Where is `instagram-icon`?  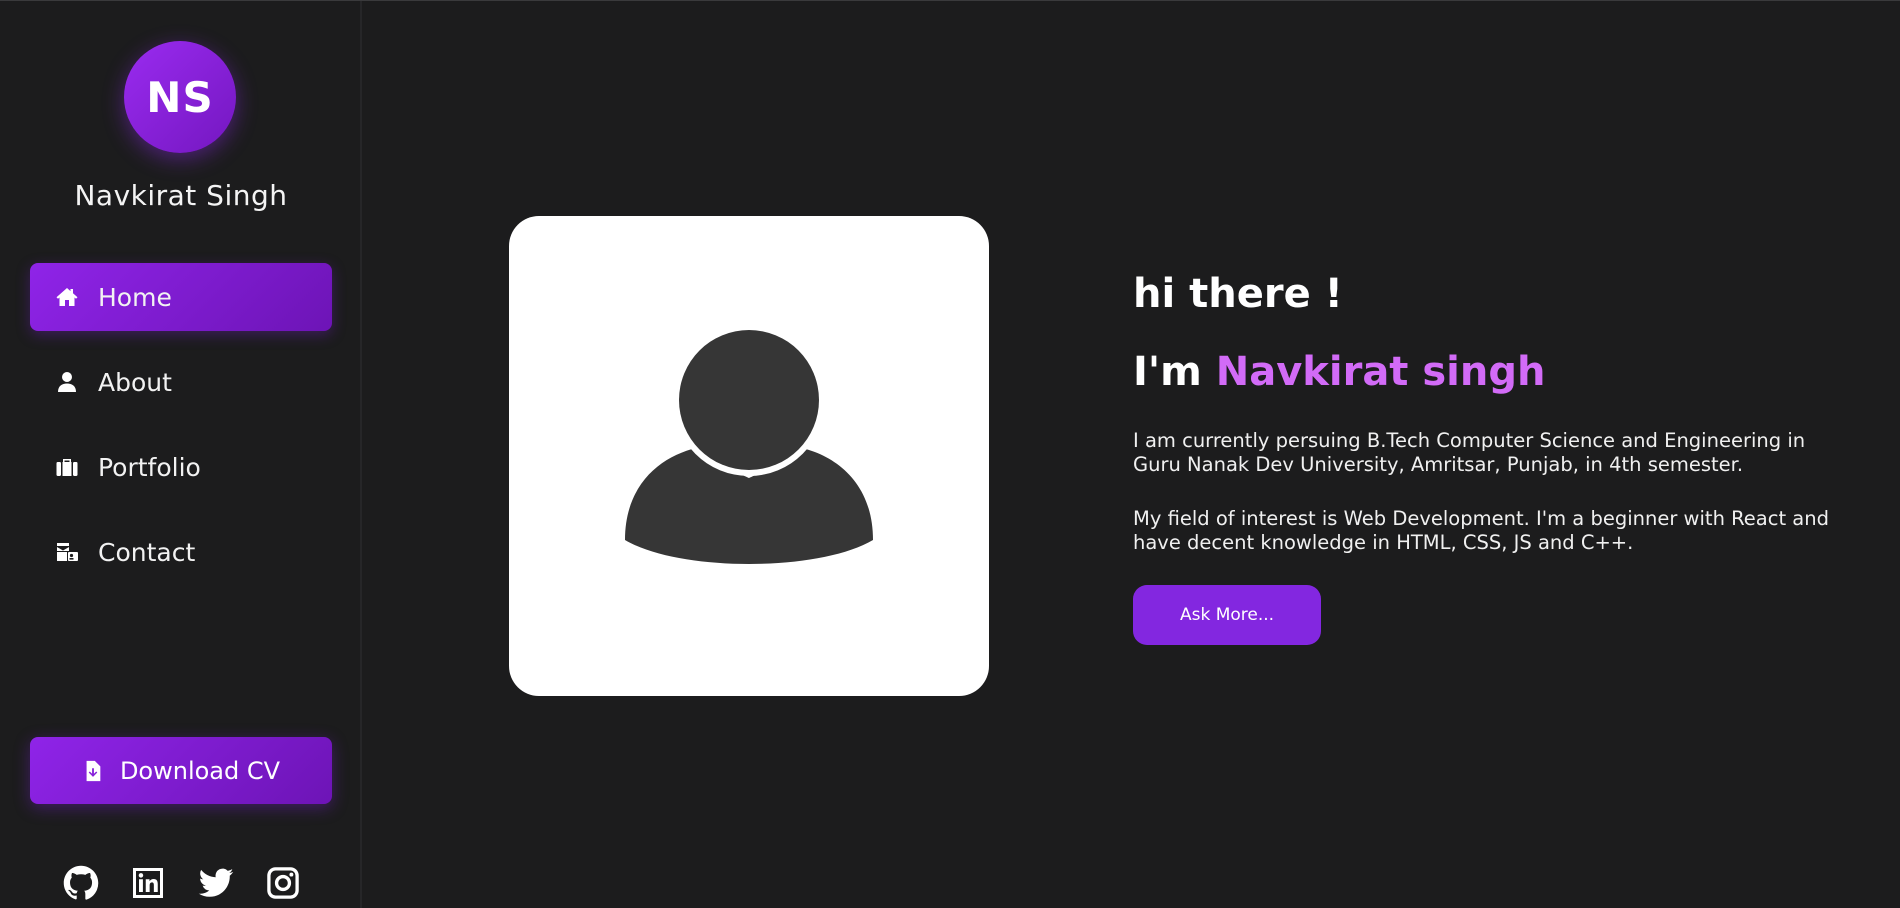 instagram-icon is located at coordinates (283, 883).